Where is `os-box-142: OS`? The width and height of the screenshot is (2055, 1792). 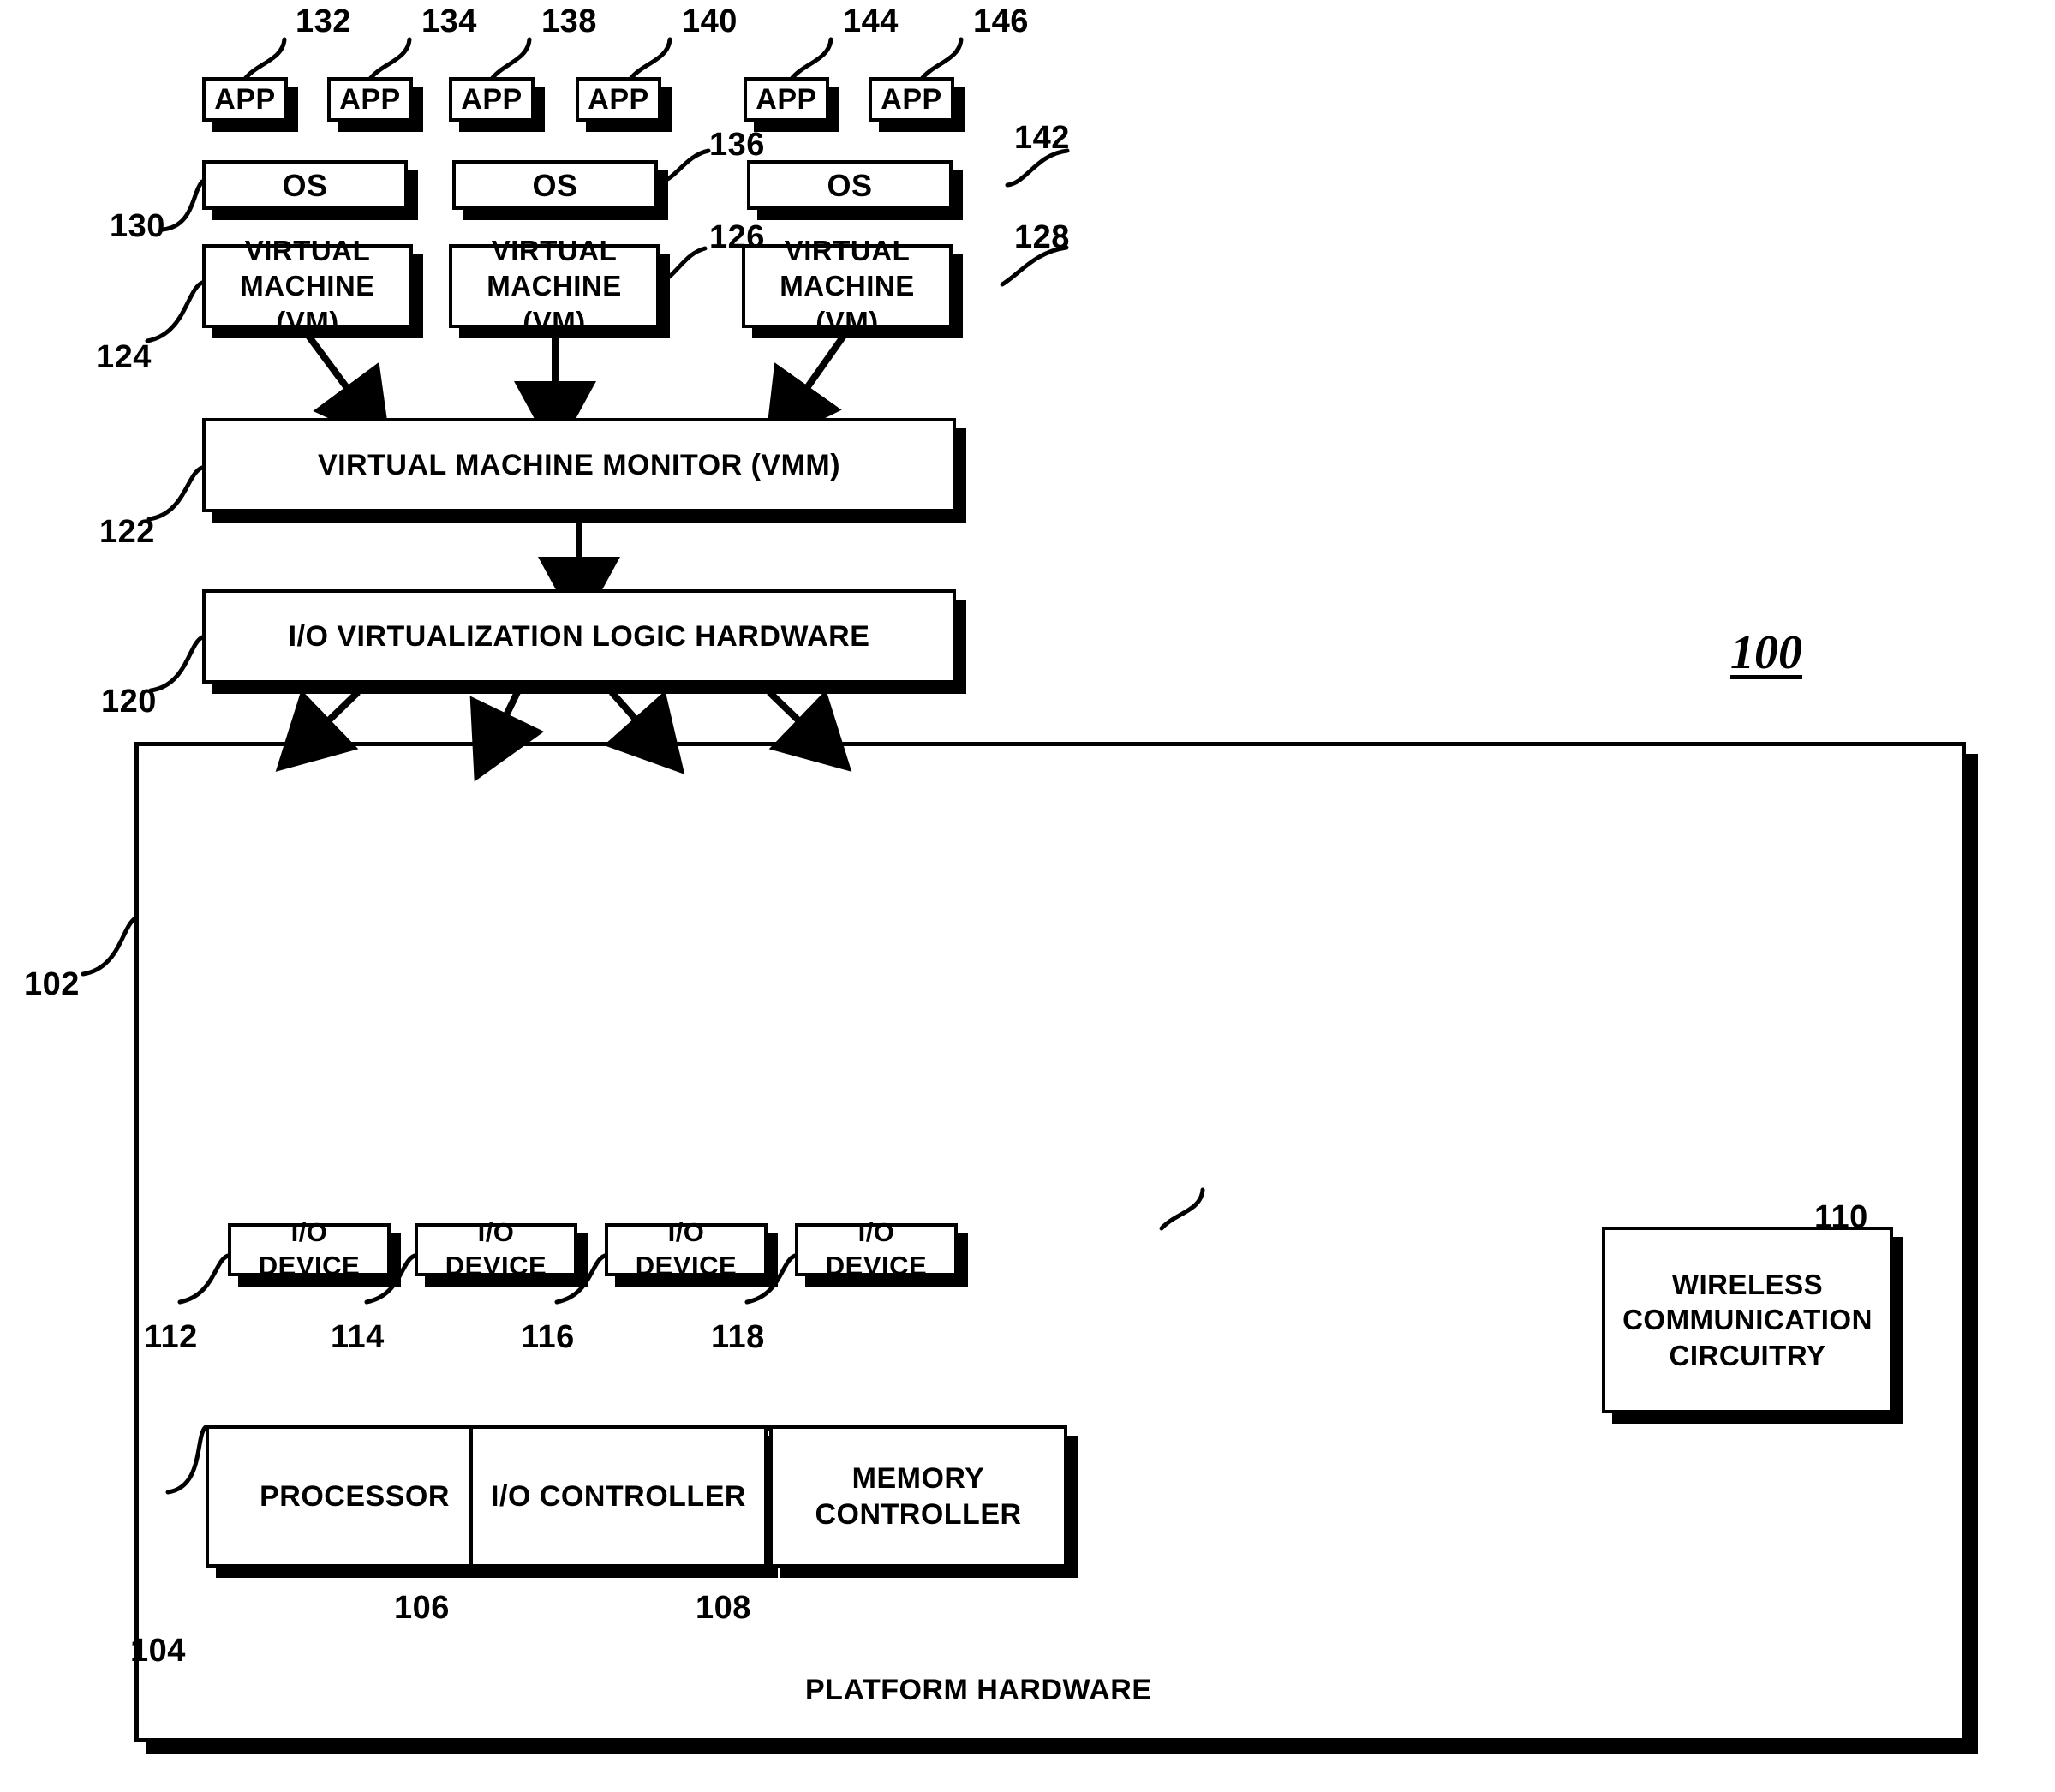
os-box-142: OS is located at coordinates (850, 185).